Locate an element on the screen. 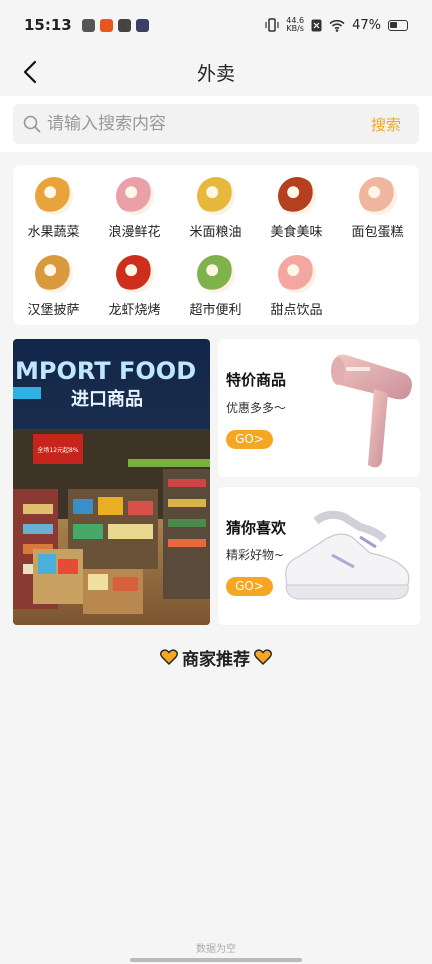 This screenshot has width=432, height=964. chevron-left-icon is located at coordinates (30, 72).